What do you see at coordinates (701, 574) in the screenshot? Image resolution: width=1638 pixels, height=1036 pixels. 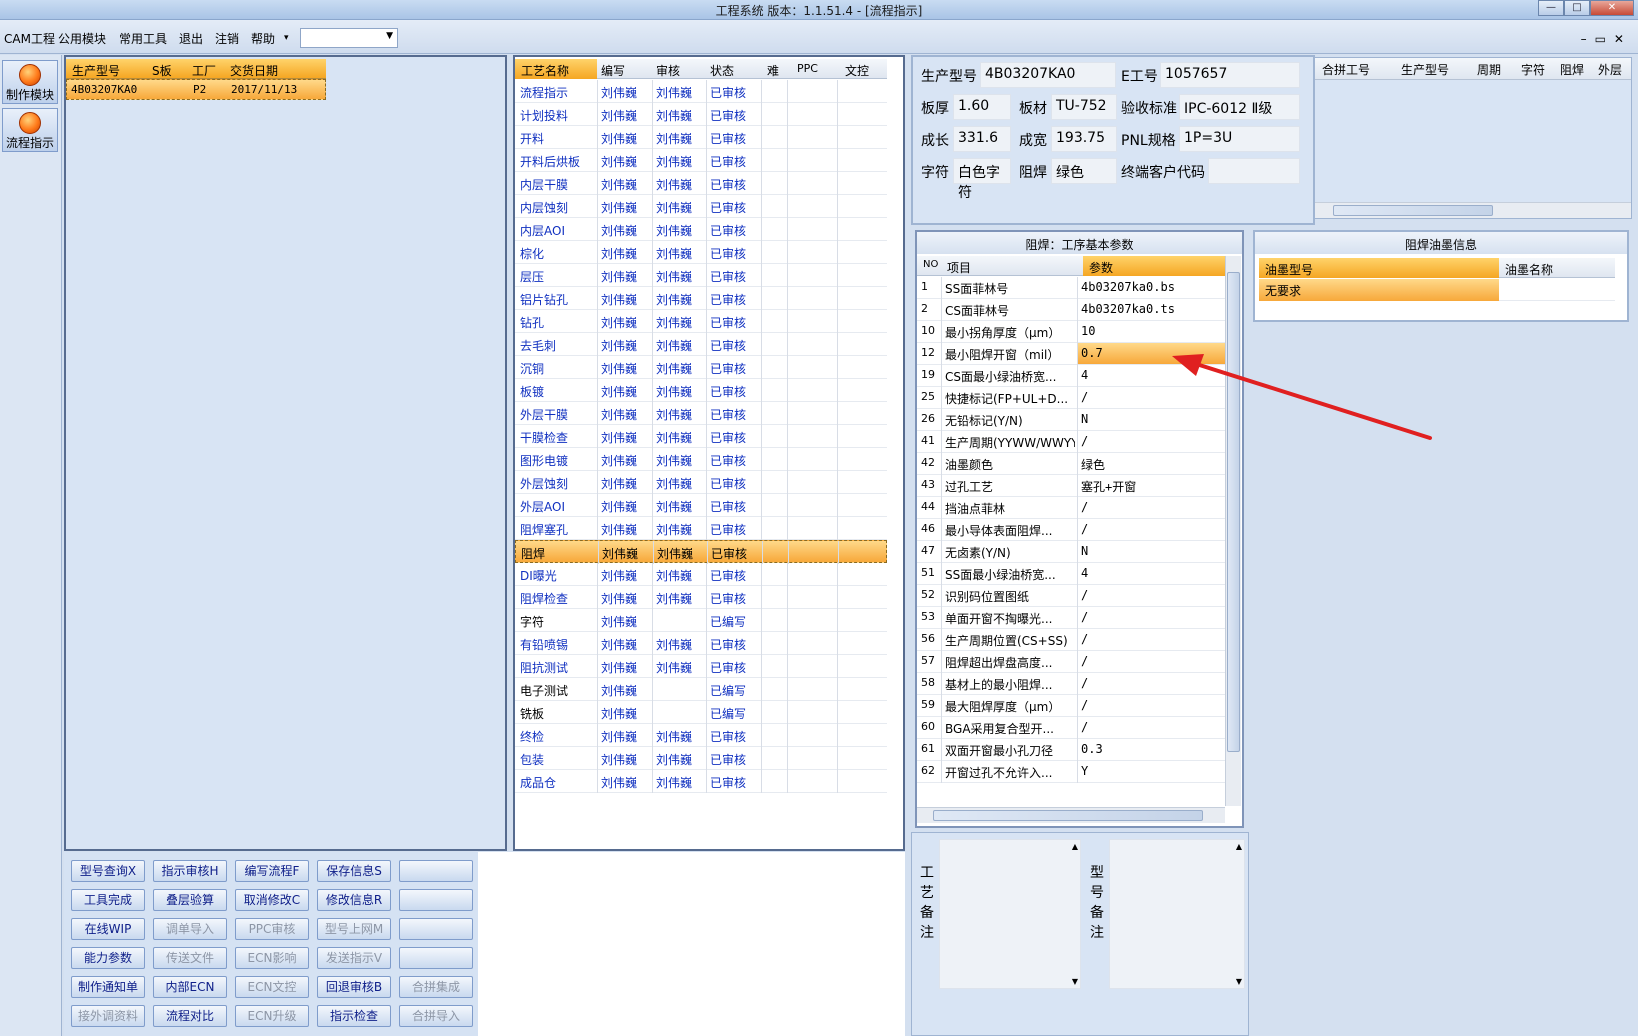 I see `table-row: DI曝光 刘伟巍 刘伟巍 已审核` at bounding box center [701, 574].